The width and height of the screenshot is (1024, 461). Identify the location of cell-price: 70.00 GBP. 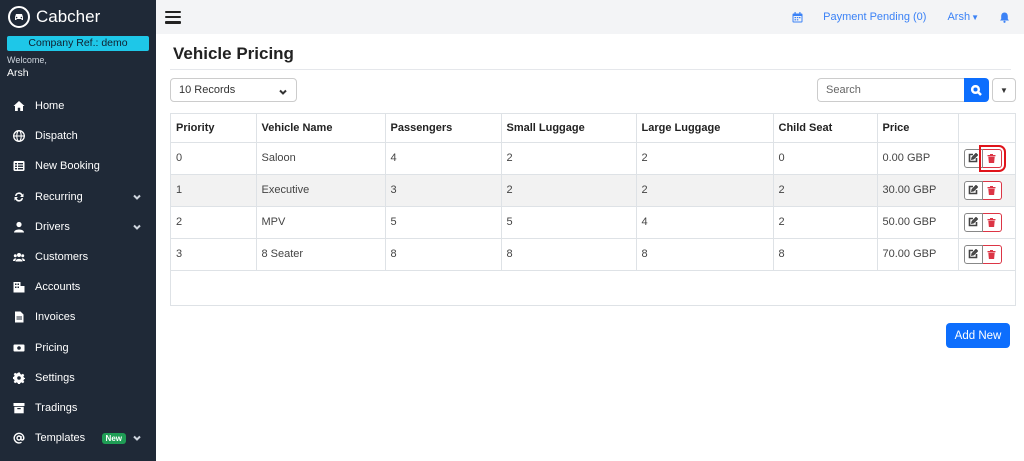
(918, 254).